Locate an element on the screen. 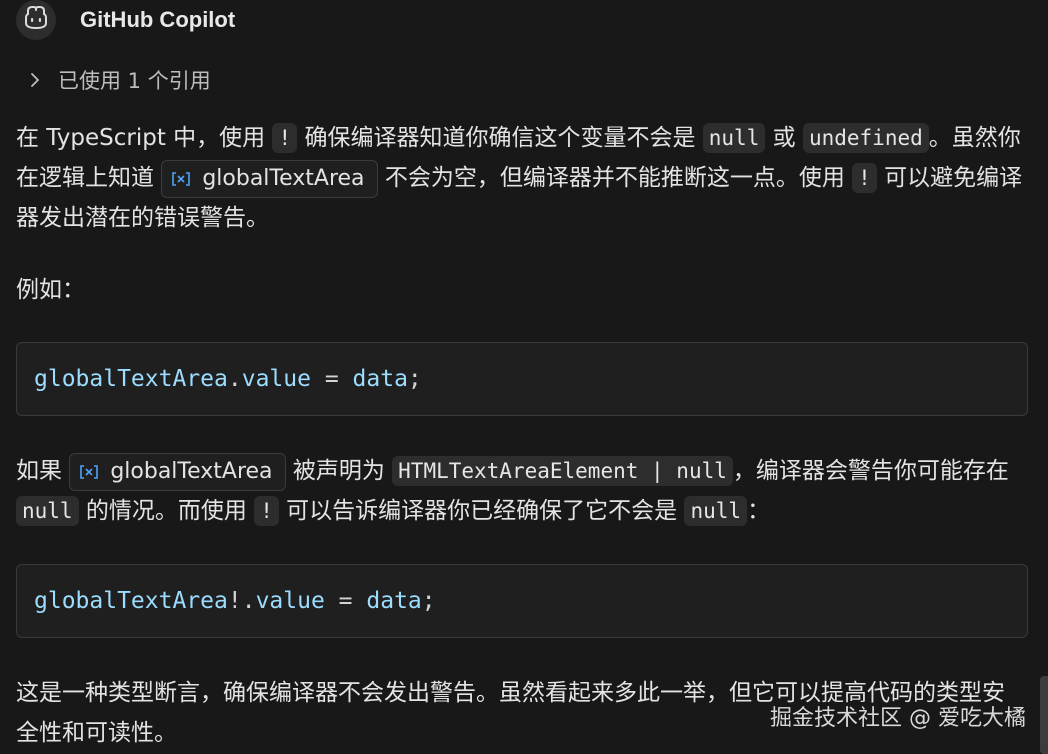 This screenshot has height=754, width=1048. code-block: globalTextArea!. value = data; is located at coordinates (522, 601).